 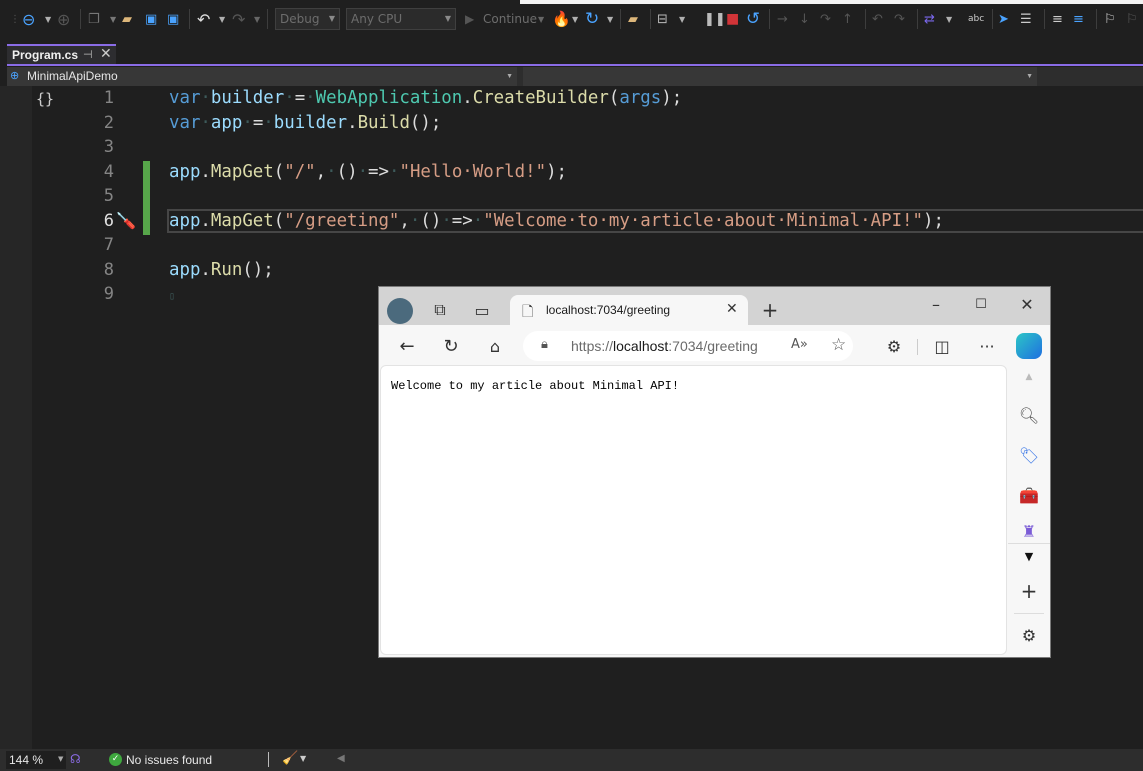 I want to click on forward-step-icon: ↷, so click(x=899, y=19).